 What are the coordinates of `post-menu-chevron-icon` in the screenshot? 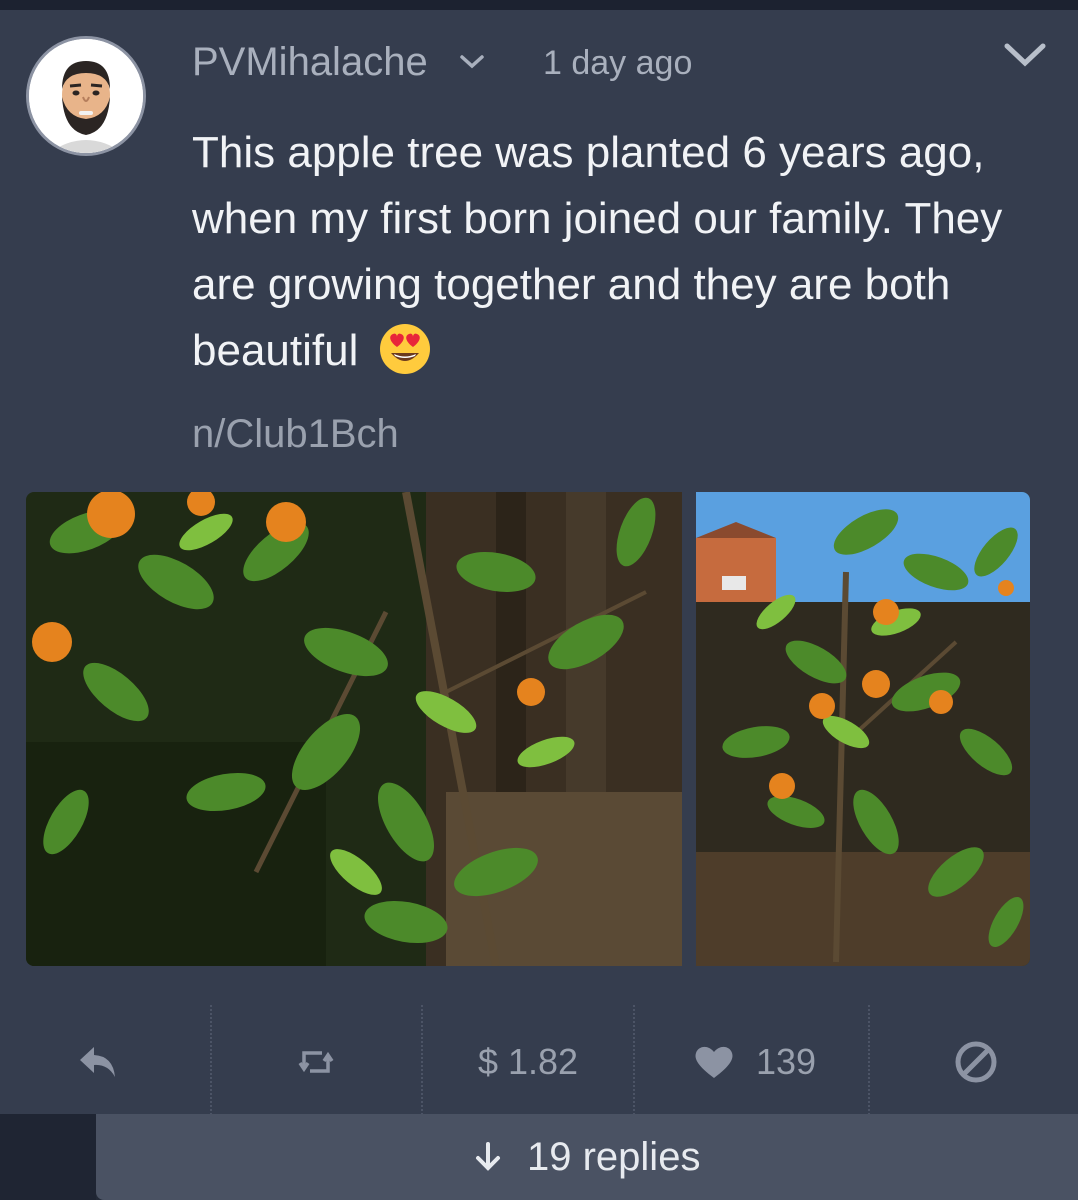 It's located at (1025, 54).